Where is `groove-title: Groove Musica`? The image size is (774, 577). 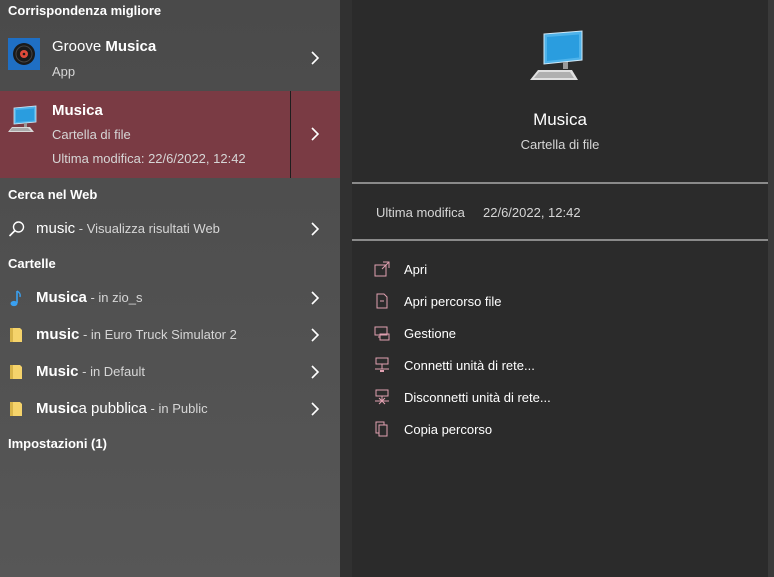
groove-title: Groove Musica is located at coordinates (104, 46).